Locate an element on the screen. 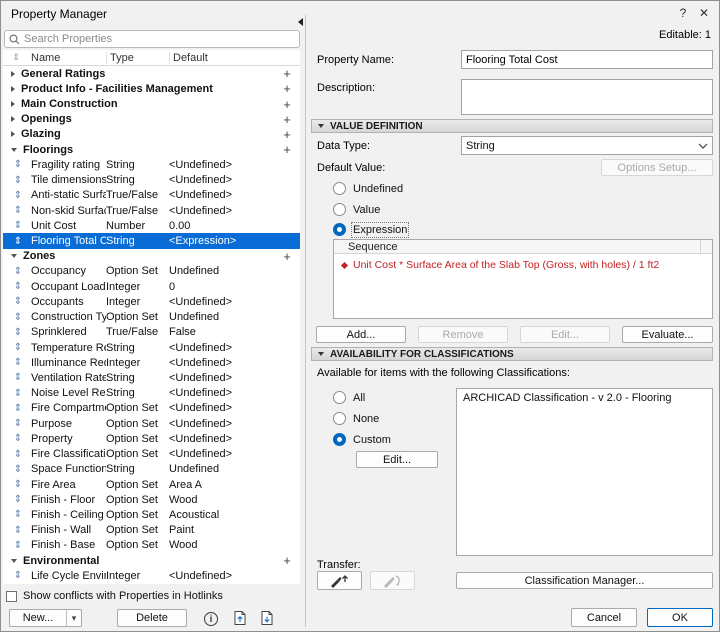 The width and height of the screenshot is (720, 632). group-row: Glazing + is located at coordinates (151, 134).